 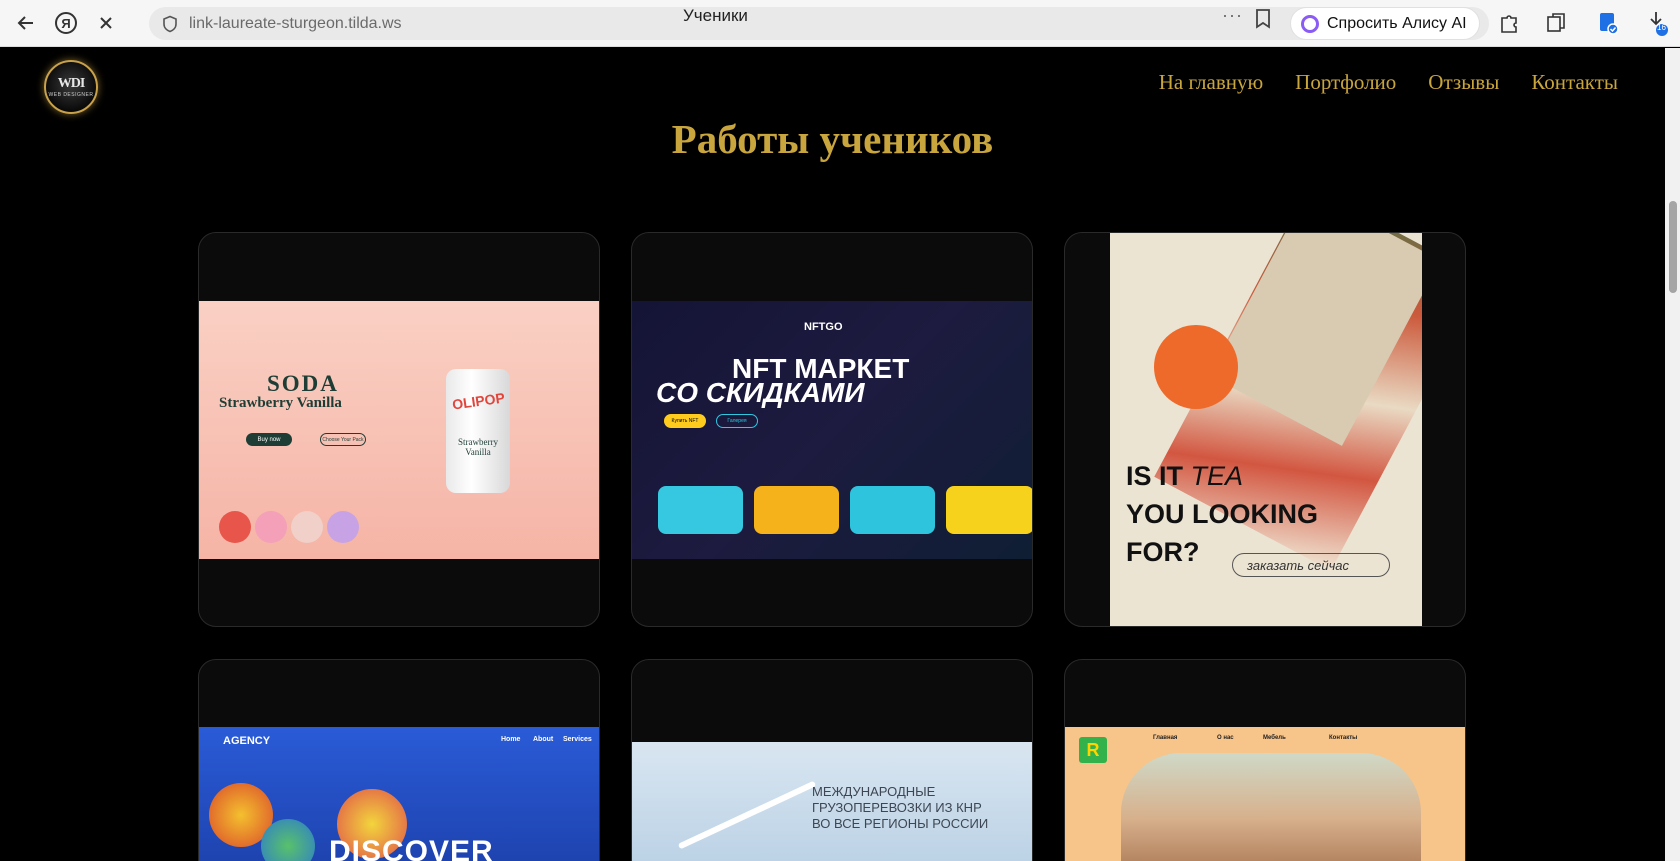 What do you see at coordinates (1463, 82) in the screenshot?
I see `nav-link-reviews: Отзывы` at bounding box center [1463, 82].